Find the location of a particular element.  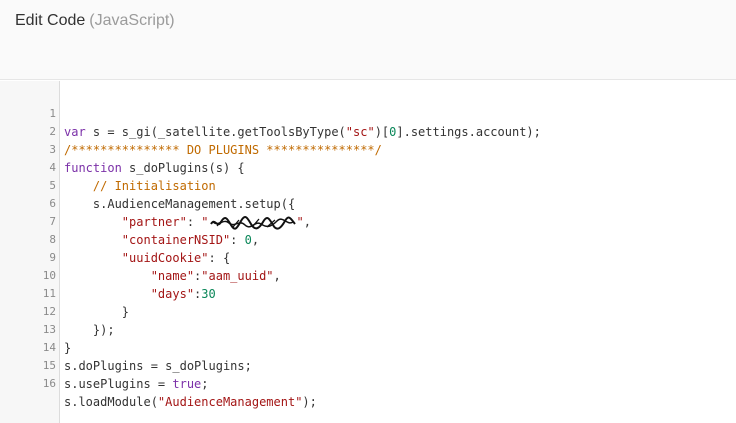

code-line: 11 } is located at coordinates (368, 293).